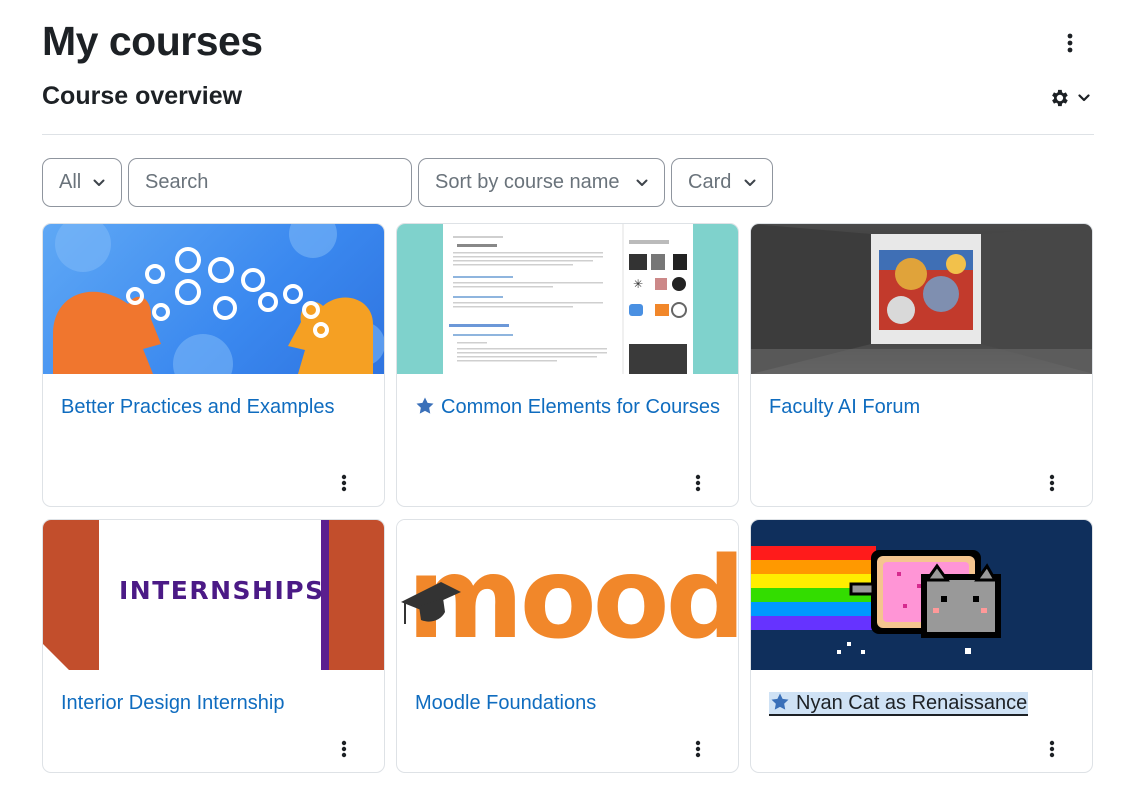 This screenshot has width=1130, height=805. What do you see at coordinates (527, 182) in the screenshot?
I see `sort-value: Sort by course name` at bounding box center [527, 182].